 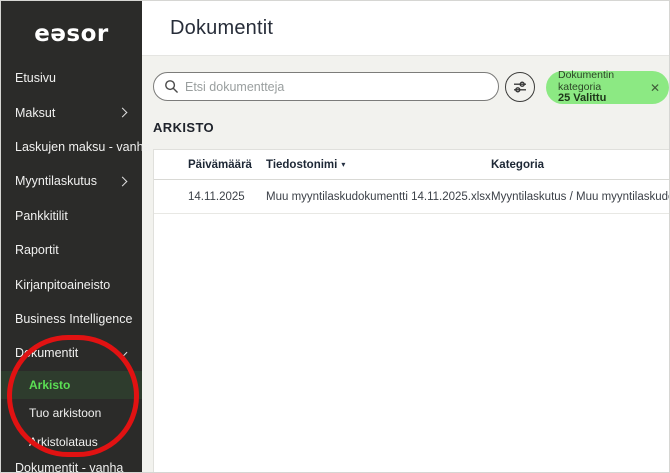 What do you see at coordinates (652, 88) in the screenshot?
I see `chip-close-icon: ✕` at bounding box center [652, 88].